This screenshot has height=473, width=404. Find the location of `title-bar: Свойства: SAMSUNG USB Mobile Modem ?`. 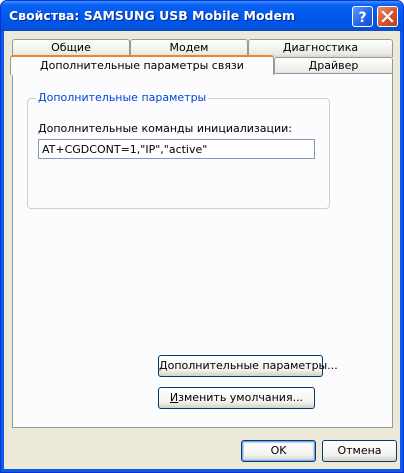

title-bar: Свойства: SAMSUNG USB Mobile Modem ? is located at coordinates (202, 16).